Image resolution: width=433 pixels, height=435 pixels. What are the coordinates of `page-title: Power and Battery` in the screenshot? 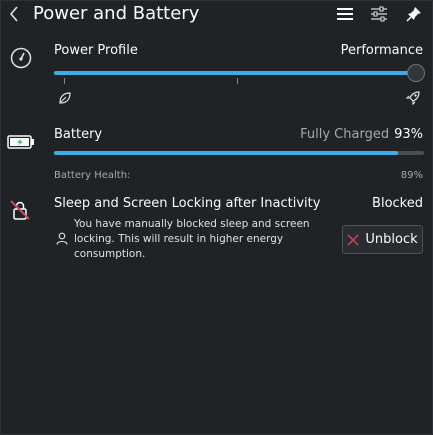 It's located at (116, 13).